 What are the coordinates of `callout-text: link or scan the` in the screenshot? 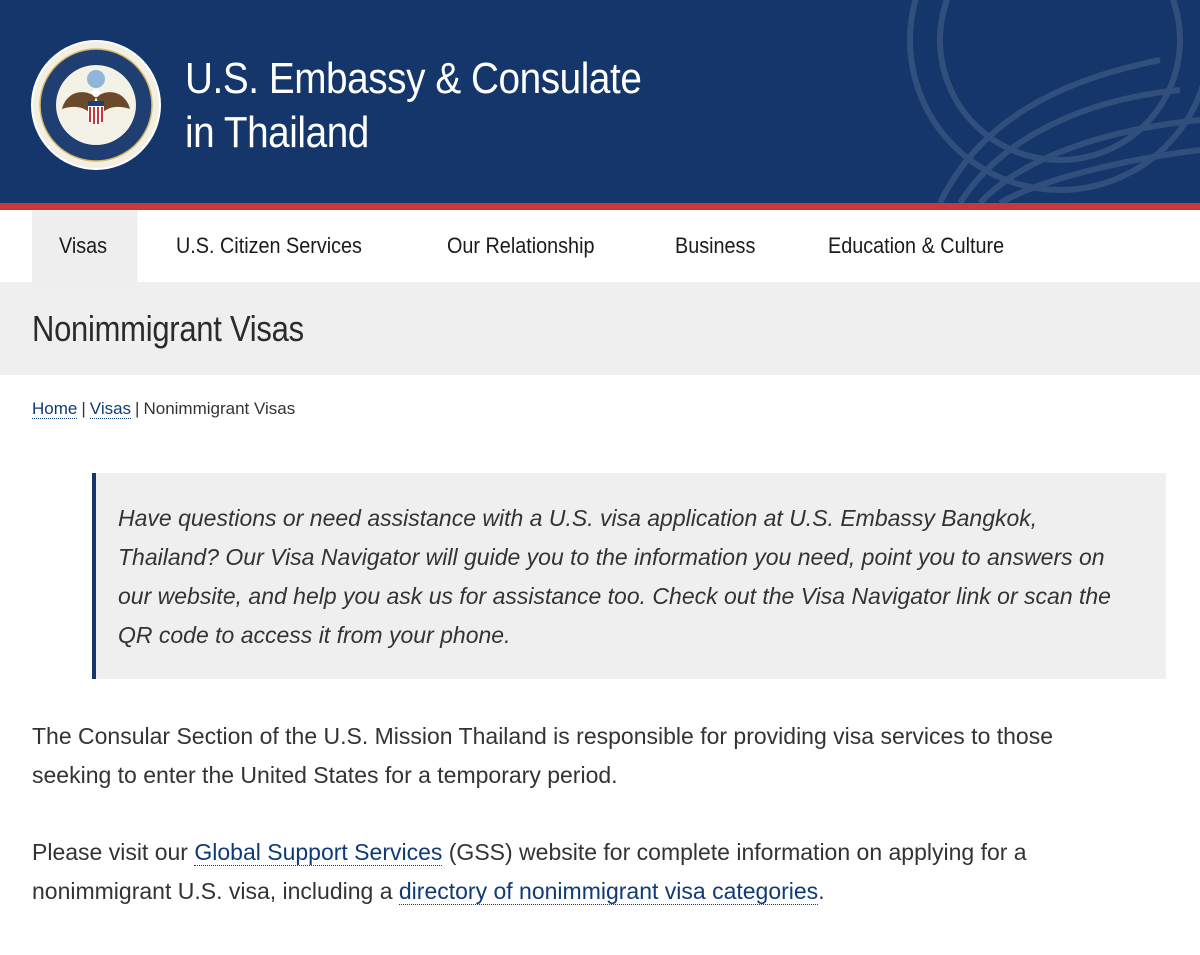 It's located at (1030, 596).